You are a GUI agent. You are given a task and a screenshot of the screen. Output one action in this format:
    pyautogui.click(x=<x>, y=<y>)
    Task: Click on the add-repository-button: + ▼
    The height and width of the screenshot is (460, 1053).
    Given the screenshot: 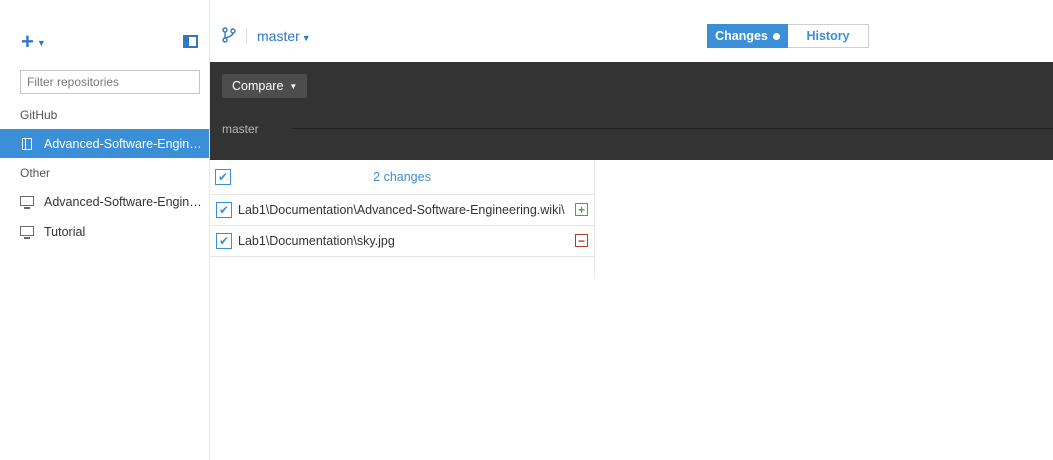 What is the action you would take?
    pyautogui.click(x=33, y=41)
    